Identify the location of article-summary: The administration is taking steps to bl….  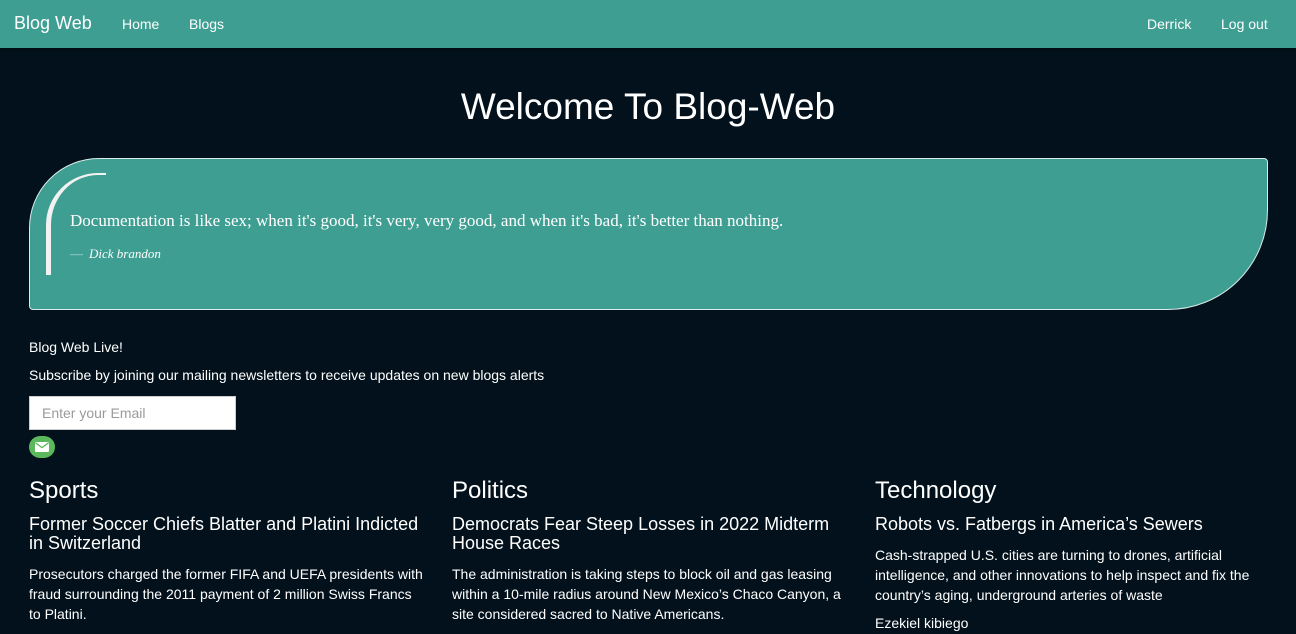
(646, 594).